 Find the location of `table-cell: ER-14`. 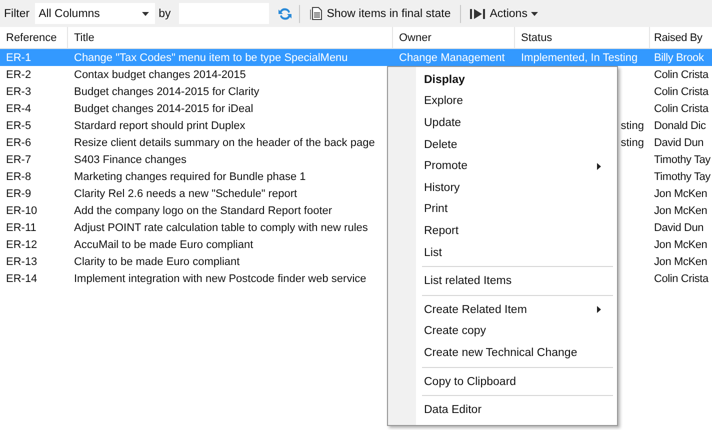

table-cell: ER-14 is located at coordinates (22, 278).